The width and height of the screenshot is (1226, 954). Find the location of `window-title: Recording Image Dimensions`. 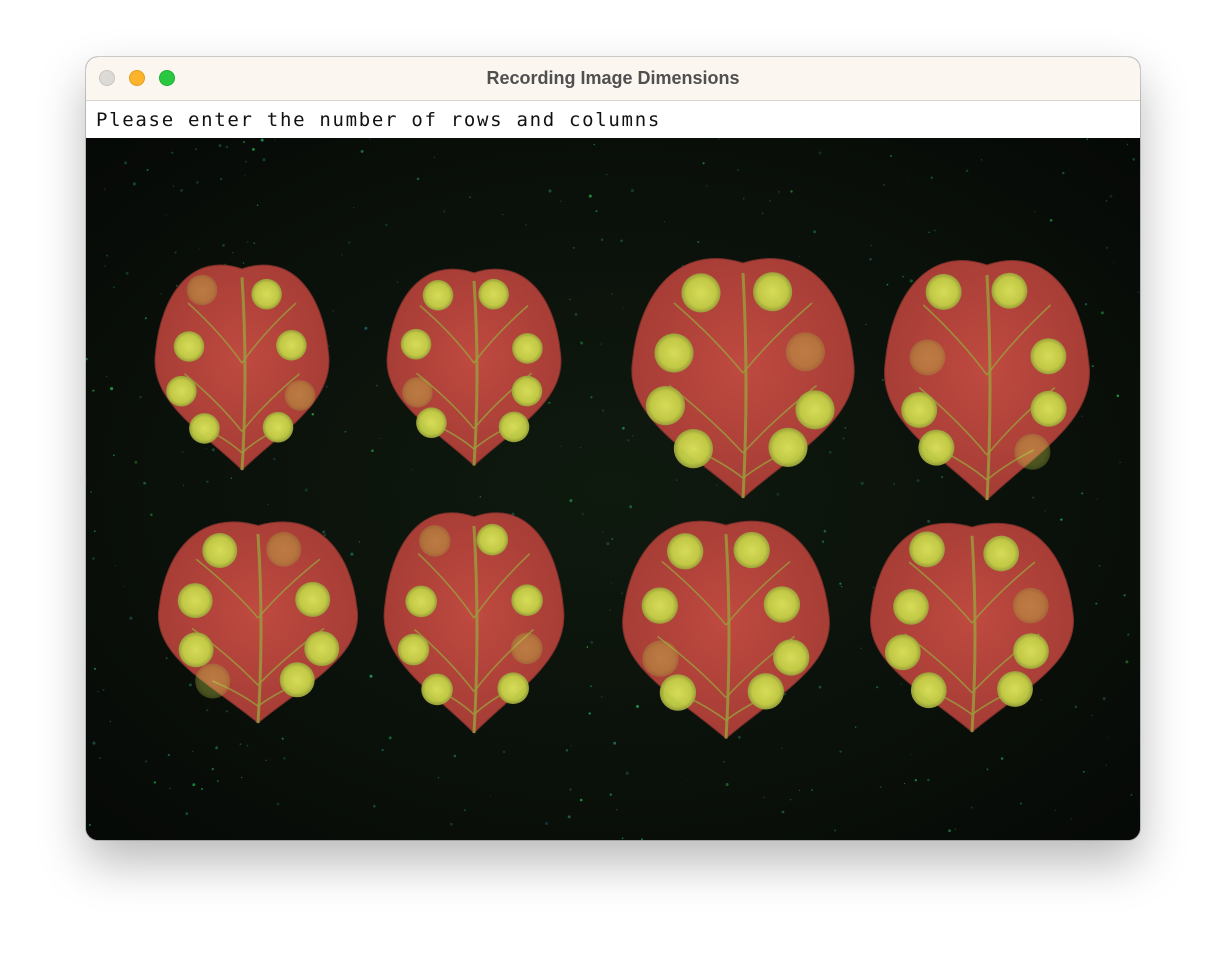

window-title: Recording Image Dimensions is located at coordinates (613, 78).